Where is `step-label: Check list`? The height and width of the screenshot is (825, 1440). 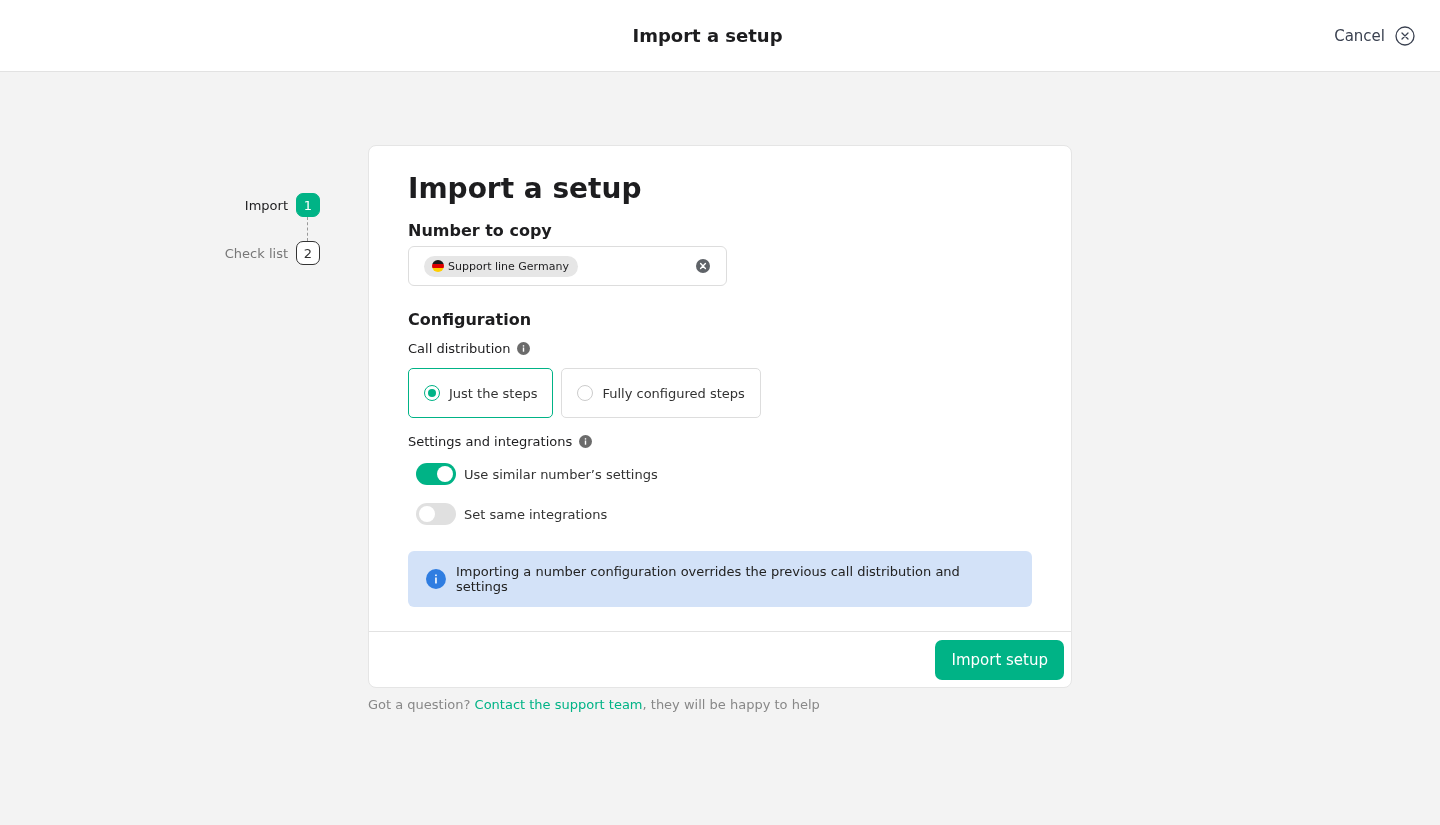 step-label: Check list is located at coordinates (256, 253).